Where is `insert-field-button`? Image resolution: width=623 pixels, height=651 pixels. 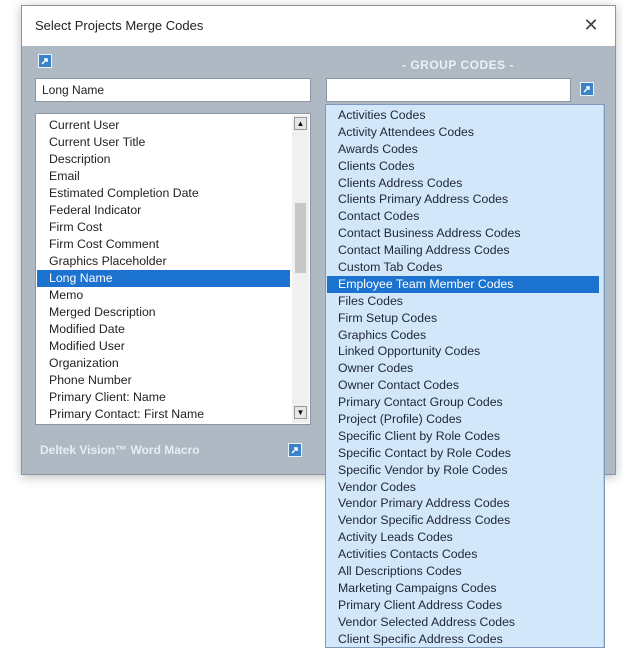
insert-field-button is located at coordinates (45, 61).